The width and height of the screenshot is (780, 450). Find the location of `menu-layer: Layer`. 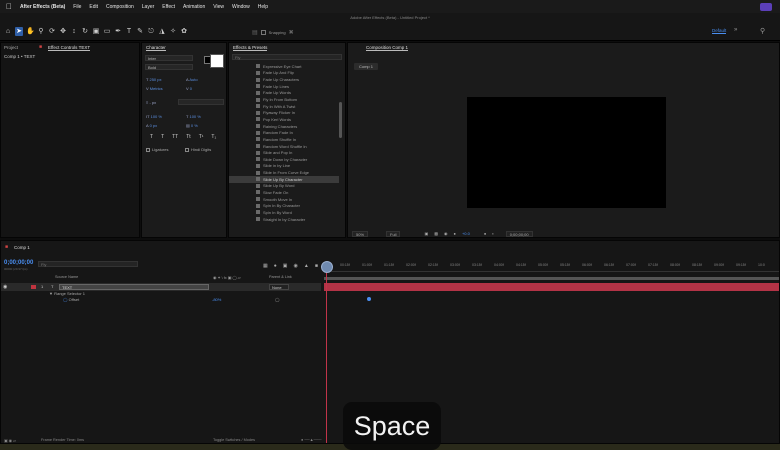

menu-layer: Layer is located at coordinates (148, 7).